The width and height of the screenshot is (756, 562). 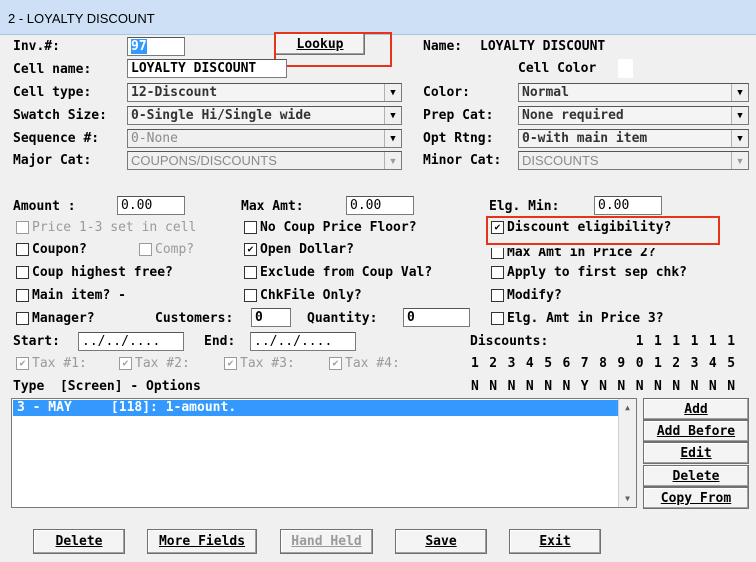 I want to click on add-button: Add, so click(x=696, y=409).